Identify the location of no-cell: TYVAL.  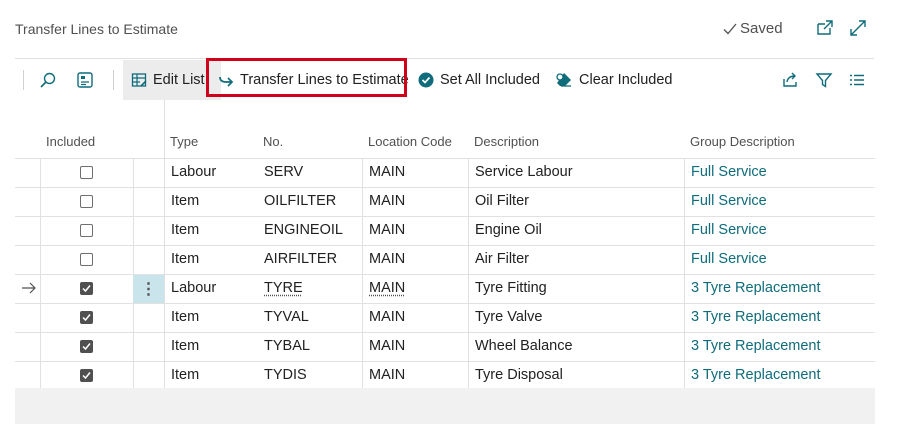
(286, 317).